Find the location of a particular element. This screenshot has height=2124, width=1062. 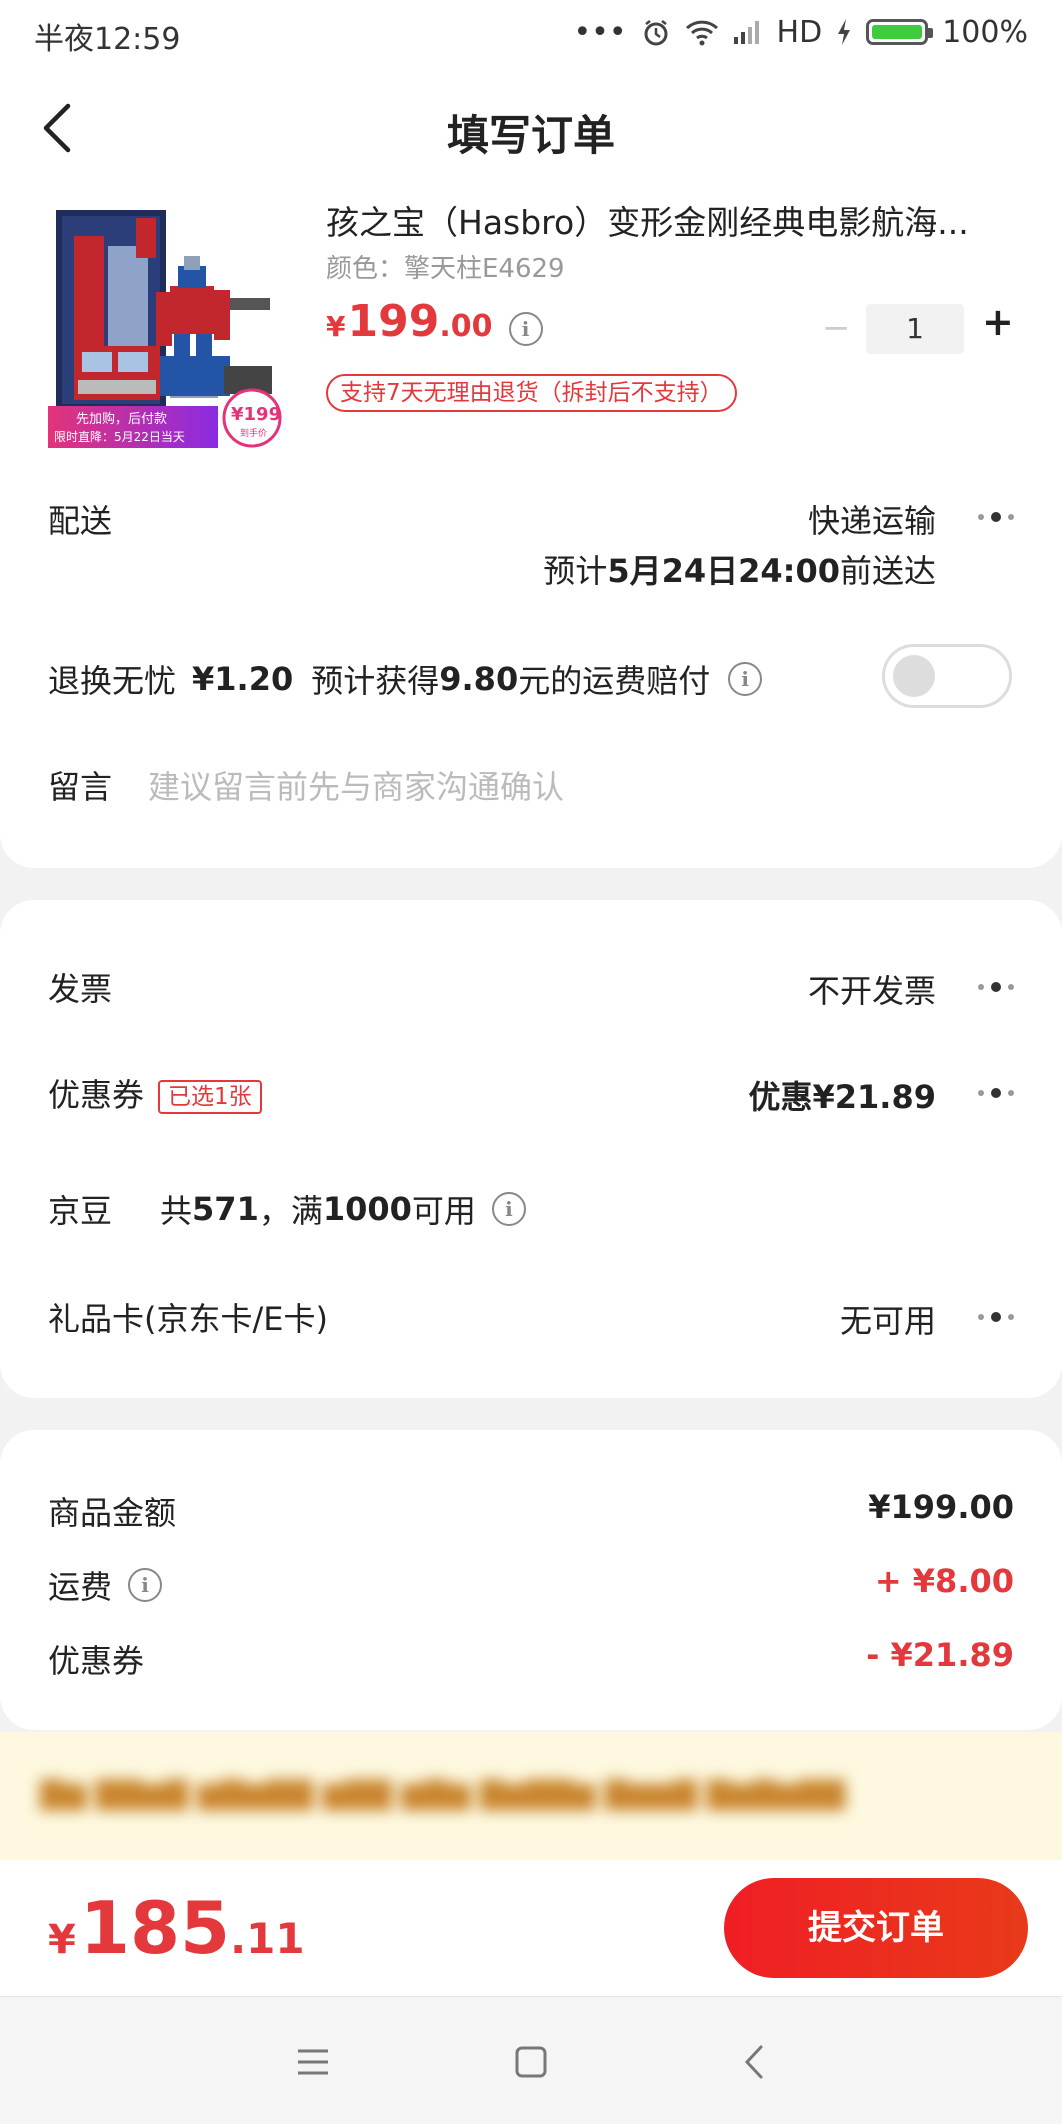

product-price: ¥ 199 .00 i is located at coordinates (434, 321).